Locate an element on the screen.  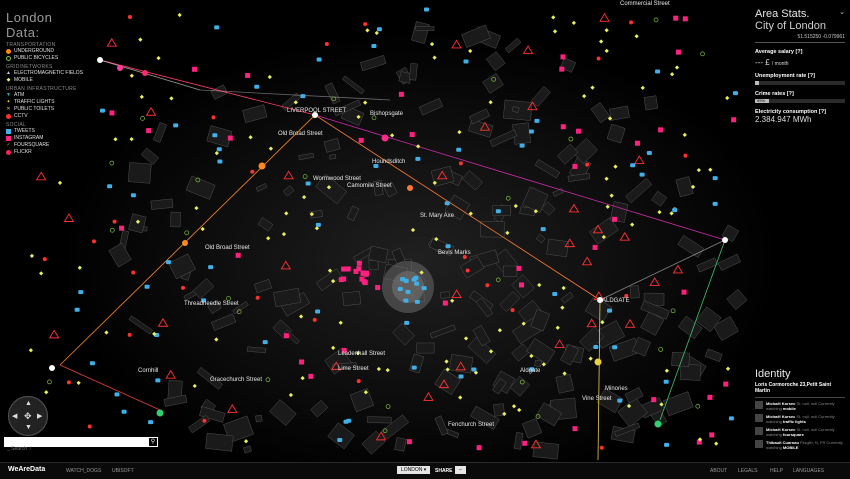
legend-item-underground: UNDERGROUND is located at coordinates (46, 51).